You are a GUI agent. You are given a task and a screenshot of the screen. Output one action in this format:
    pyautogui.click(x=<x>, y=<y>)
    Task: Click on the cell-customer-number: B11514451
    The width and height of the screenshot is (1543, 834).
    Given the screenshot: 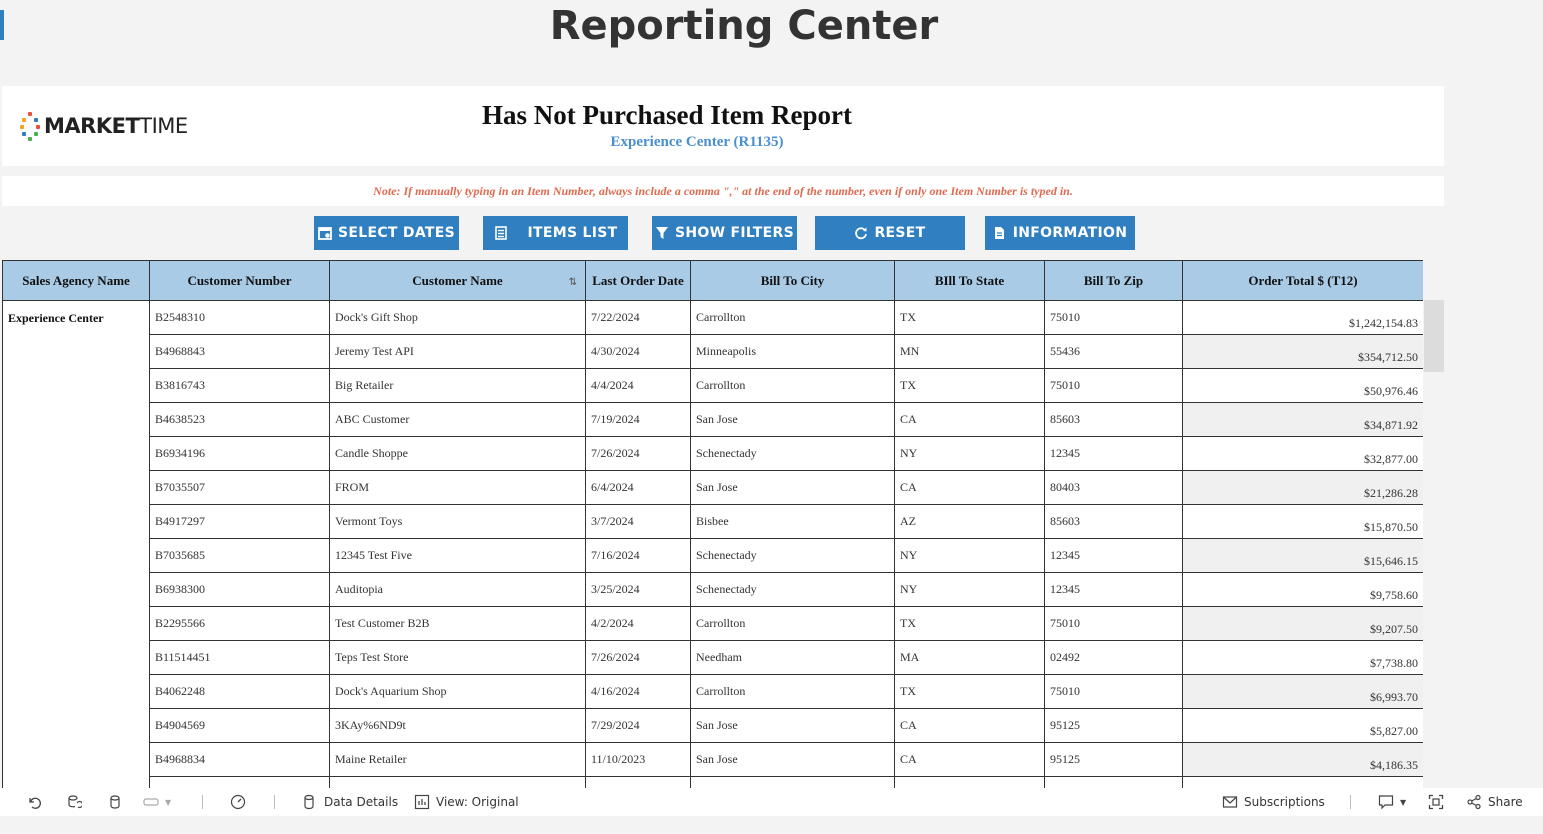 What is the action you would take?
    pyautogui.click(x=239, y=657)
    